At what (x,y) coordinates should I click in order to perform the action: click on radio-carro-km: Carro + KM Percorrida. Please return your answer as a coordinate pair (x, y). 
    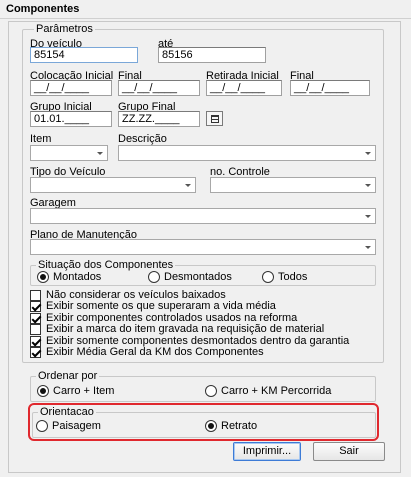
    Looking at the image, I should click on (268, 391).